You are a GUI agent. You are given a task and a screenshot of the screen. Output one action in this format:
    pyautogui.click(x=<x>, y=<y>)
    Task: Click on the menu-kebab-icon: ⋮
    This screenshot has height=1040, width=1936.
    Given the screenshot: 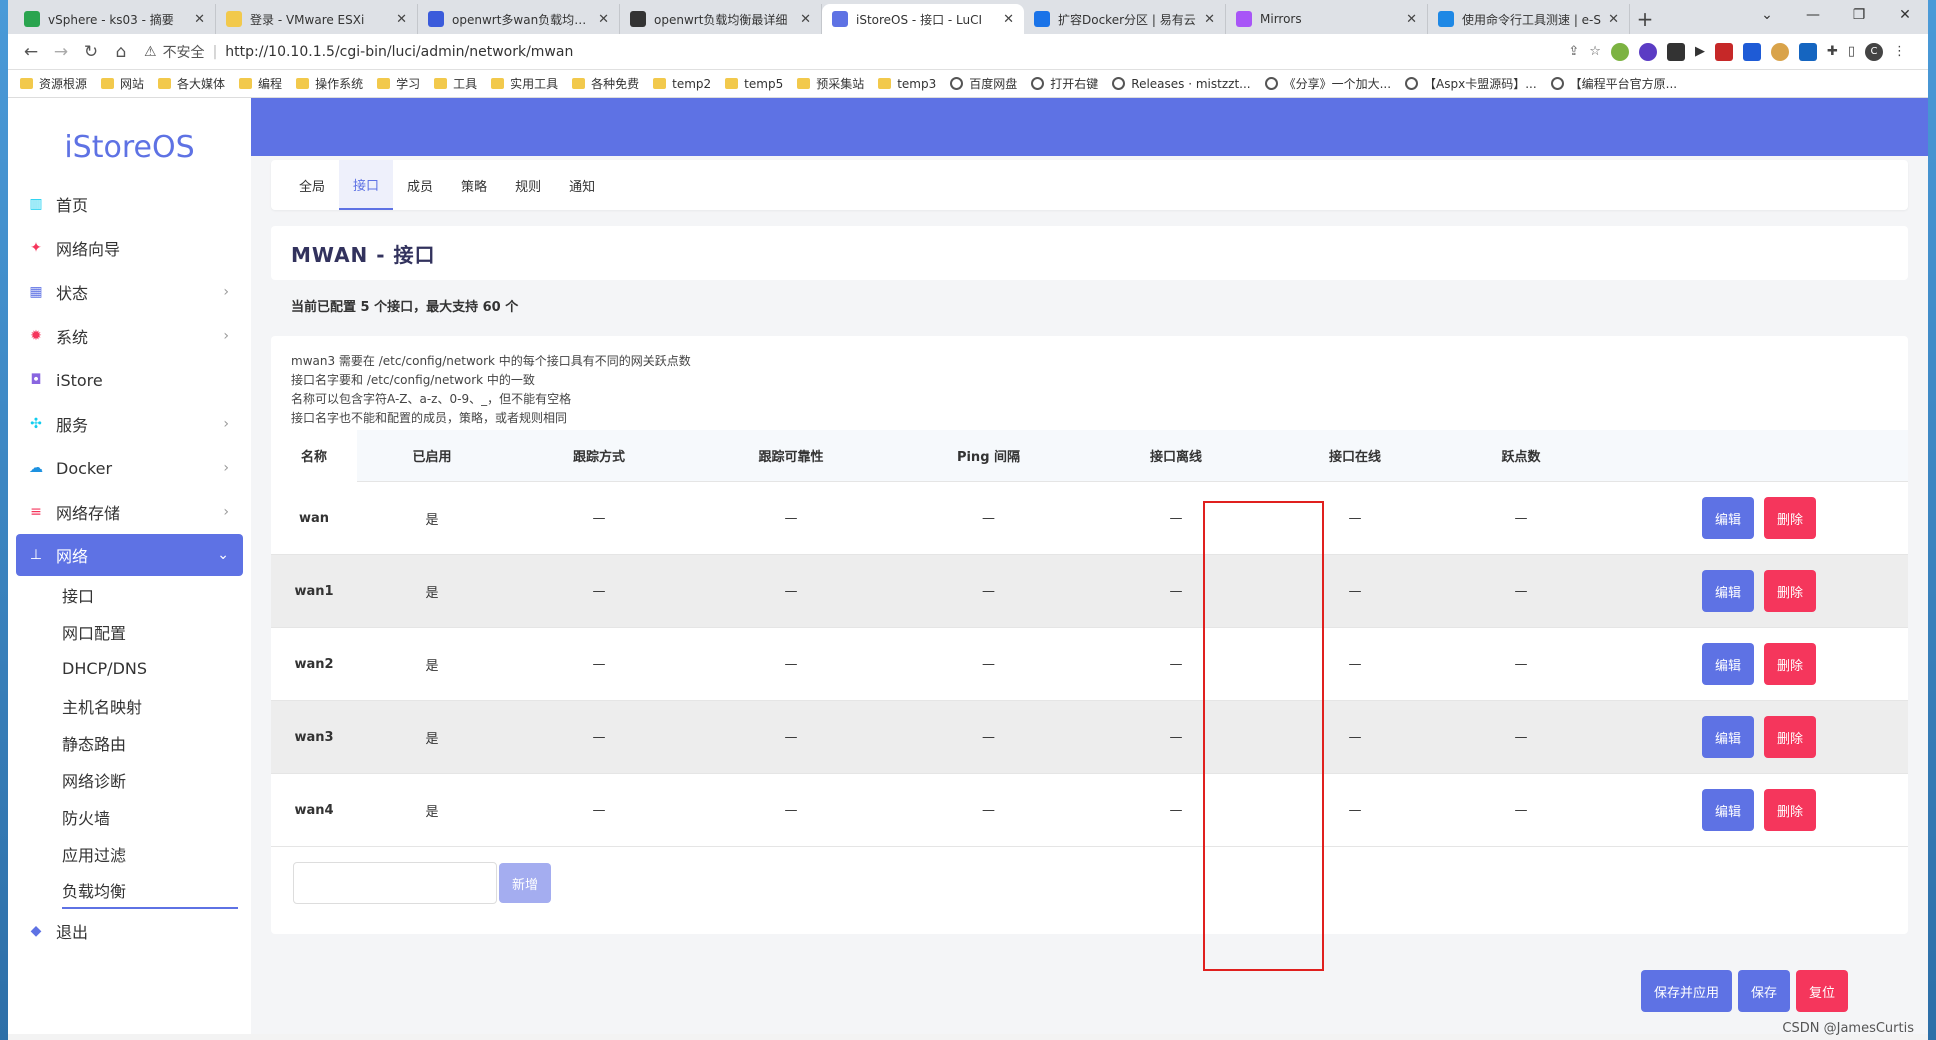 What is the action you would take?
    pyautogui.click(x=1899, y=51)
    